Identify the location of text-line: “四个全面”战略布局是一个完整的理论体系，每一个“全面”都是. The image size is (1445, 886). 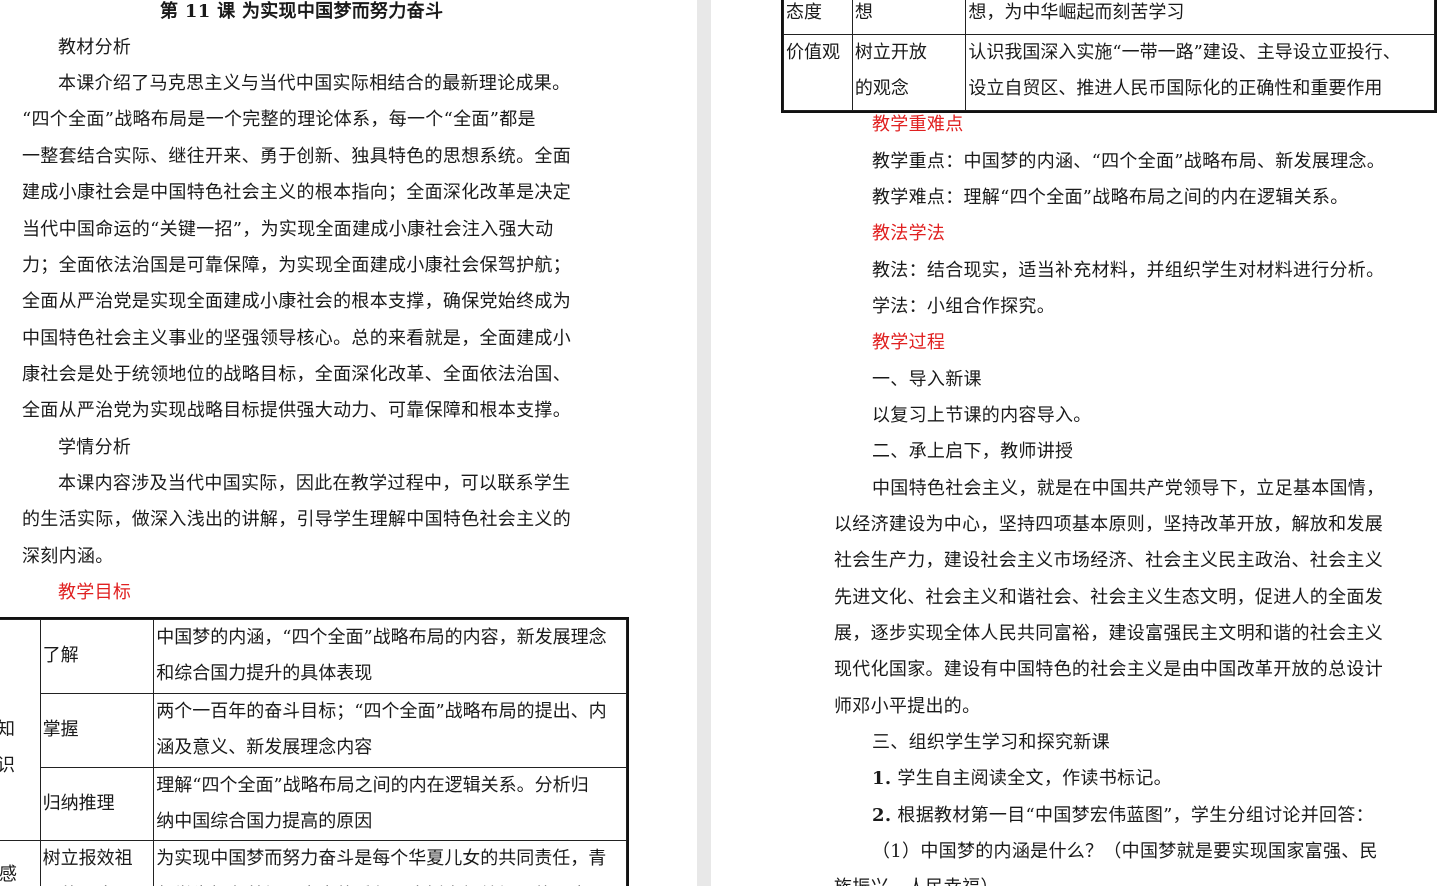
(279, 119).